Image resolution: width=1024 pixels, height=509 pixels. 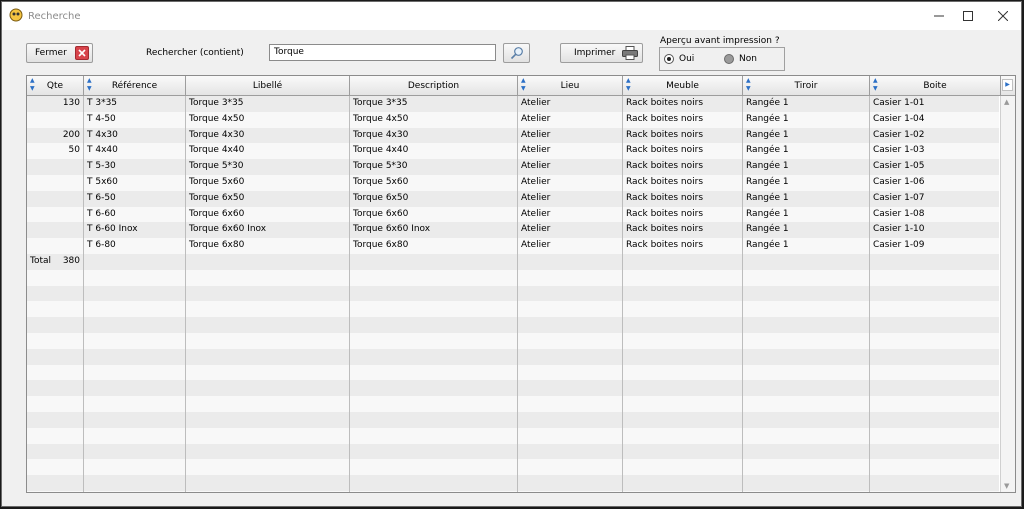 What do you see at coordinates (601, 53) in the screenshot?
I see `imprimer-button: Imprimer` at bounding box center [601, 53].